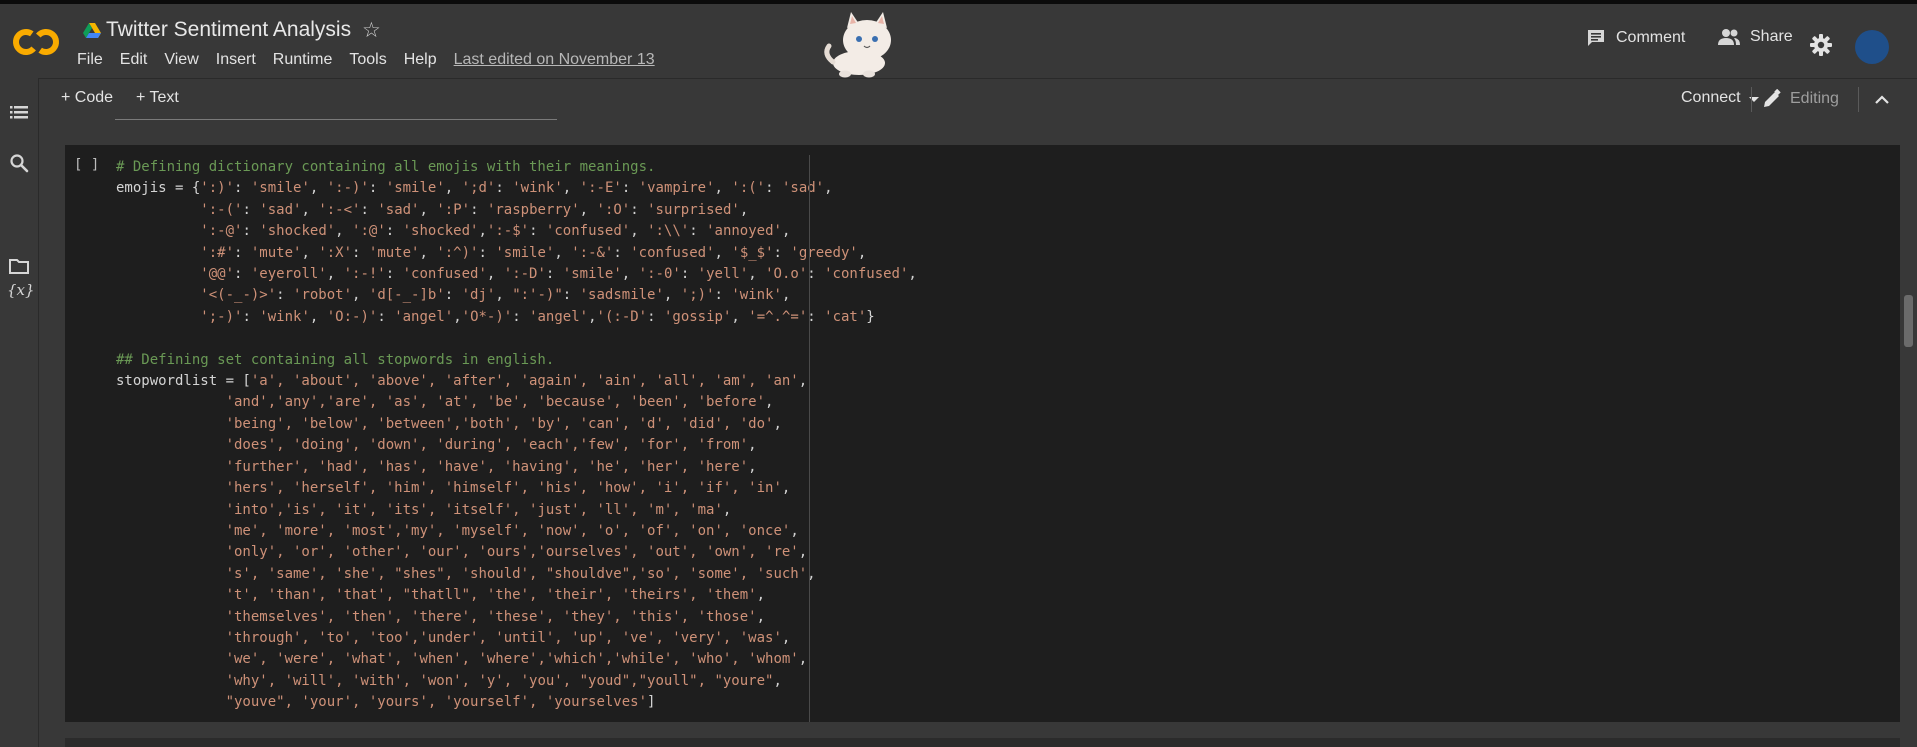 The height and width of the screenshot is (747, 1917). I want to click on notebook-title: Twitter Sentiment Analysis, so click(228, 30).